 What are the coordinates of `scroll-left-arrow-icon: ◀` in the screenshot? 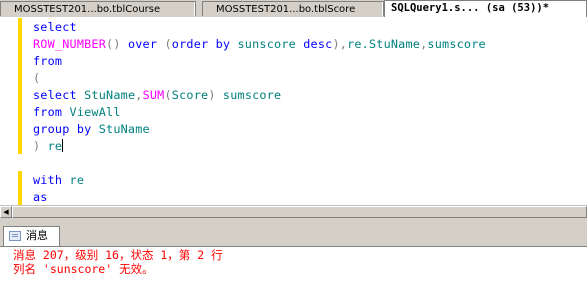 It's located at (6, 212).